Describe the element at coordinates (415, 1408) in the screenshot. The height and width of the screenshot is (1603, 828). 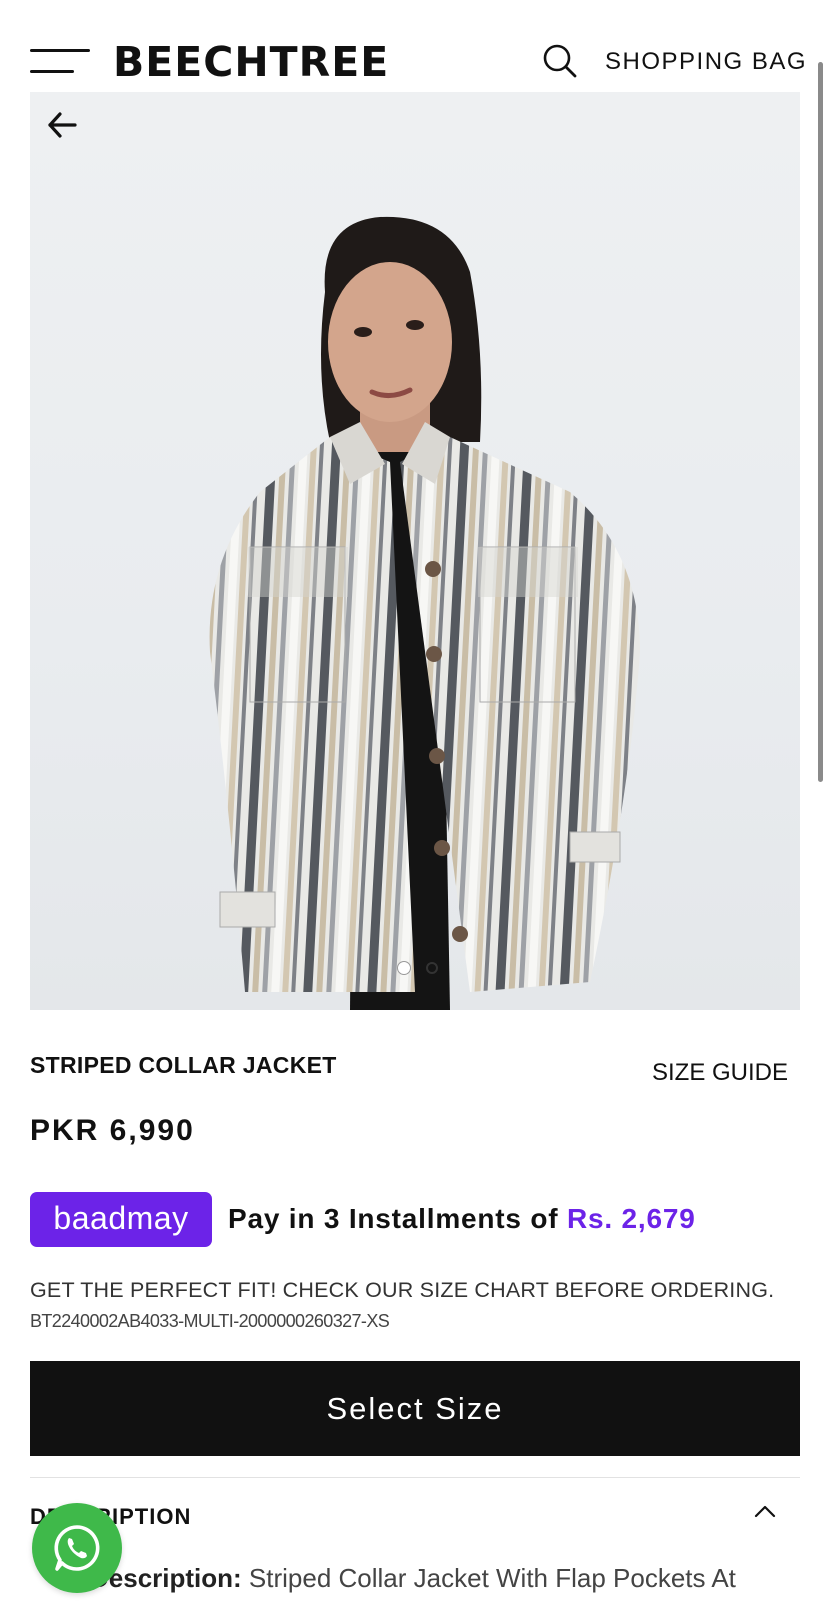
I see `select-size-button: Select Size` at that location.